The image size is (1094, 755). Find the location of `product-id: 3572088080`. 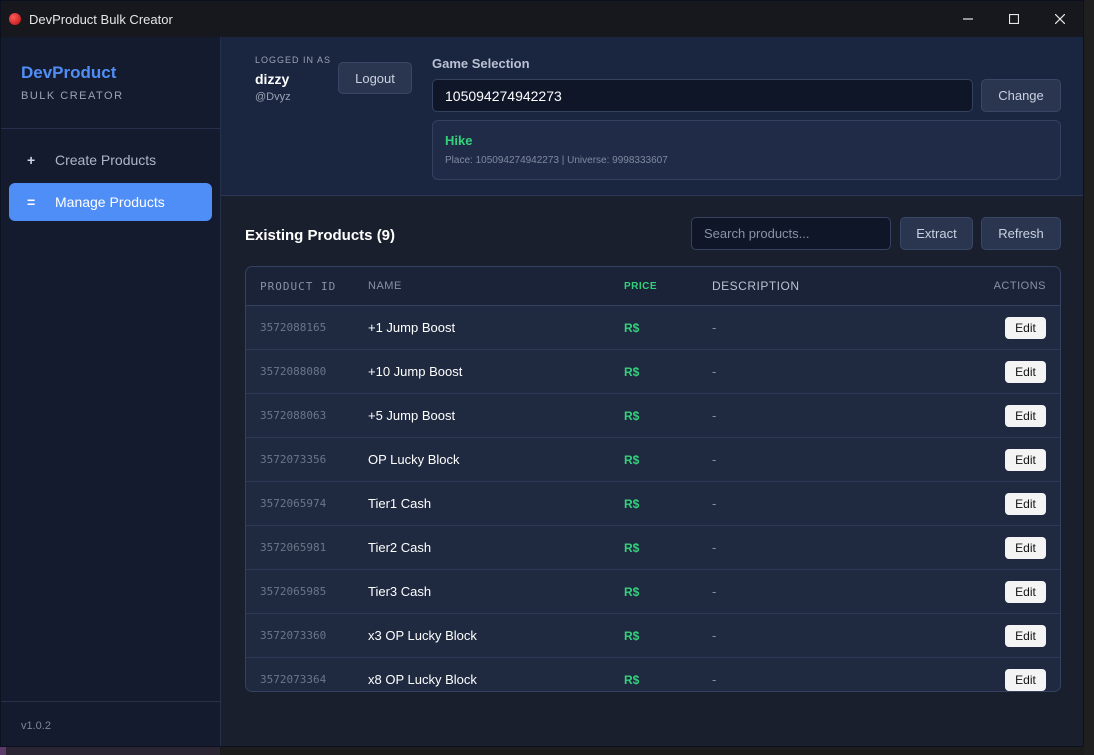

product-id: 3572088080 is located at coordinates (293, 371).